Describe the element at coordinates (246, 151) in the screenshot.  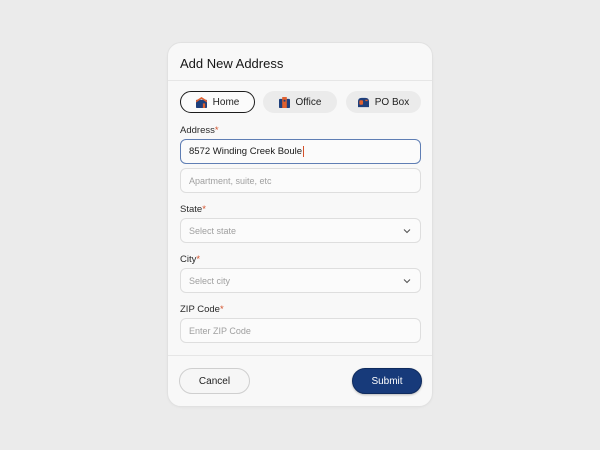
I see `address-input-value: 8572 Winding Creek Boule` at that location.